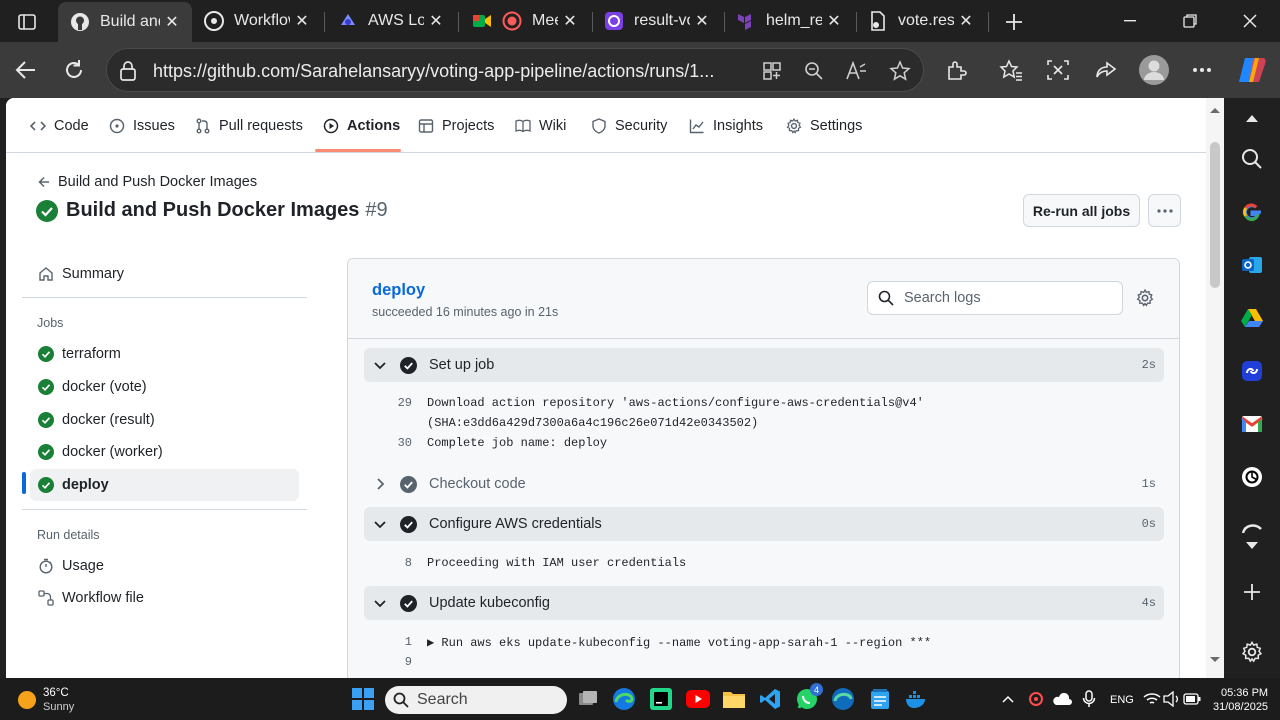 This screenshot has height=720, width=1280. I want to click on edge-browser-icon, so click(624, 699).